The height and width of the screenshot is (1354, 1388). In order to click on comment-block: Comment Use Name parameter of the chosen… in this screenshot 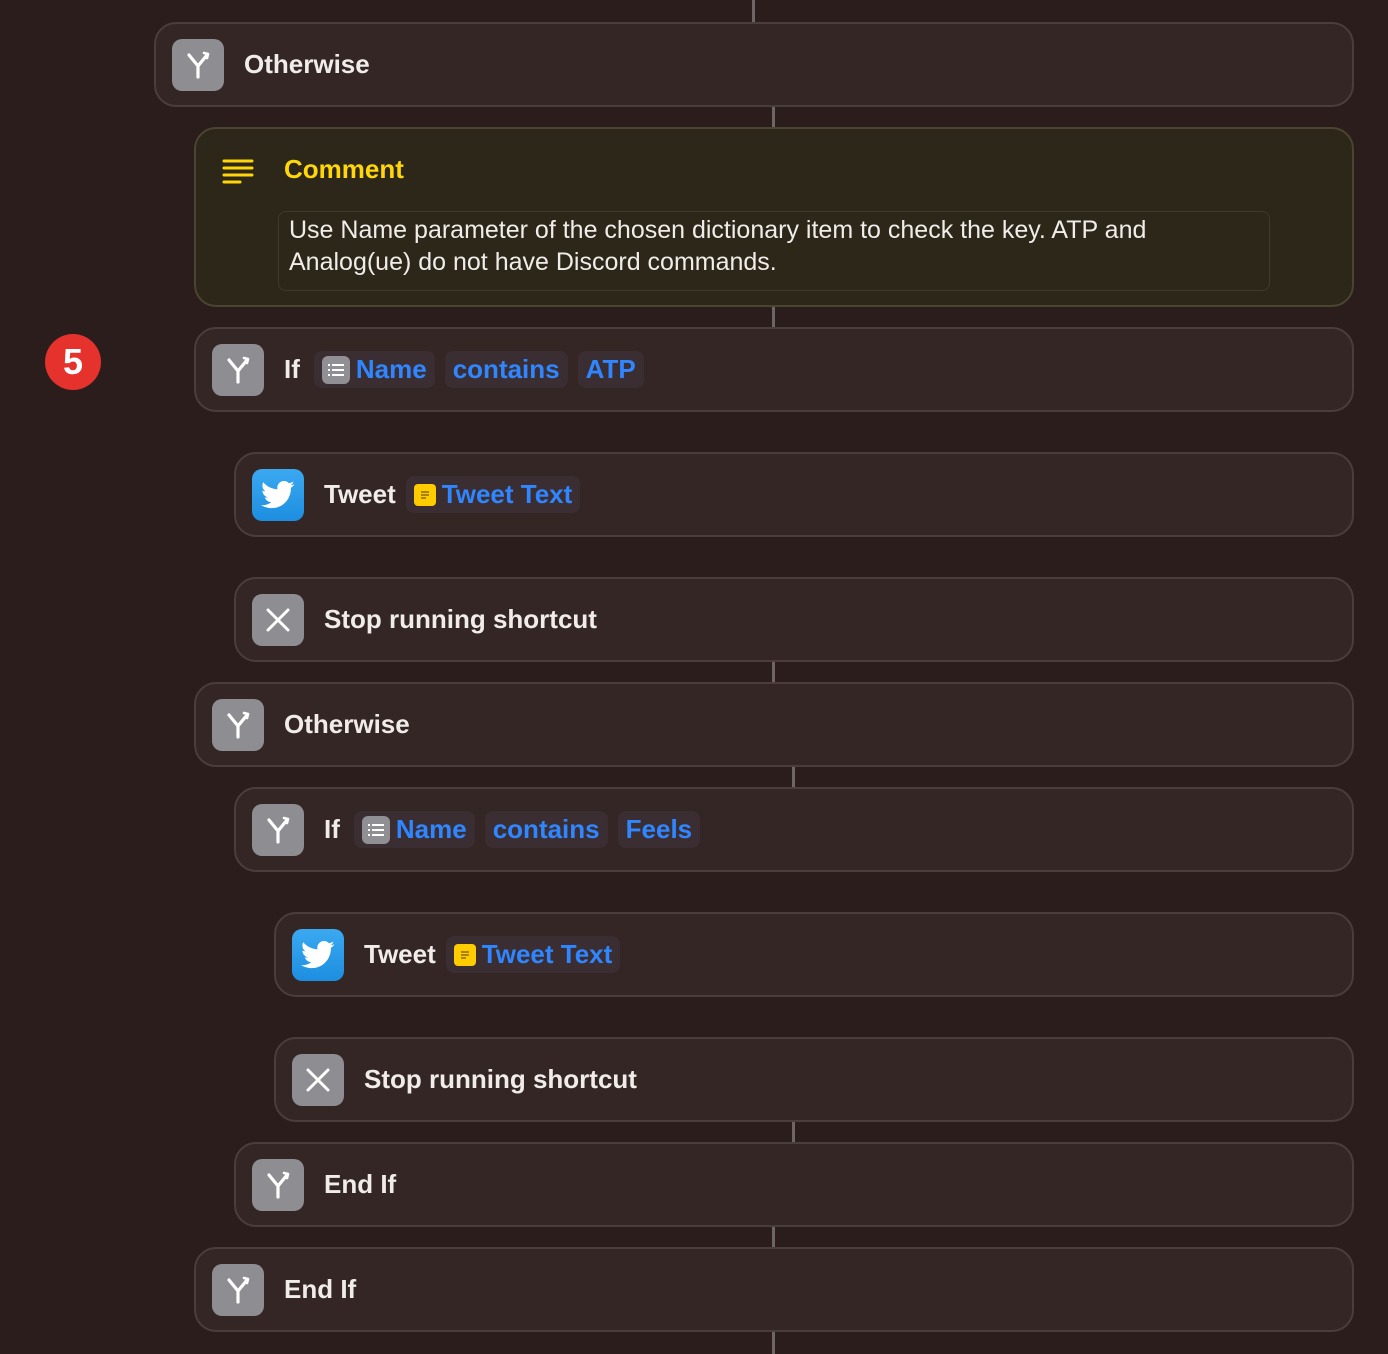, I will do `click(774, 217)`.